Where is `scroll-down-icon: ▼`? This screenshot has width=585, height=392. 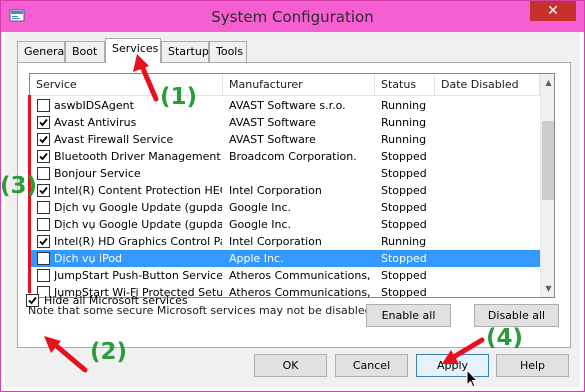
scroll-down-icon: ▼ is located at coordinates (547, 288).